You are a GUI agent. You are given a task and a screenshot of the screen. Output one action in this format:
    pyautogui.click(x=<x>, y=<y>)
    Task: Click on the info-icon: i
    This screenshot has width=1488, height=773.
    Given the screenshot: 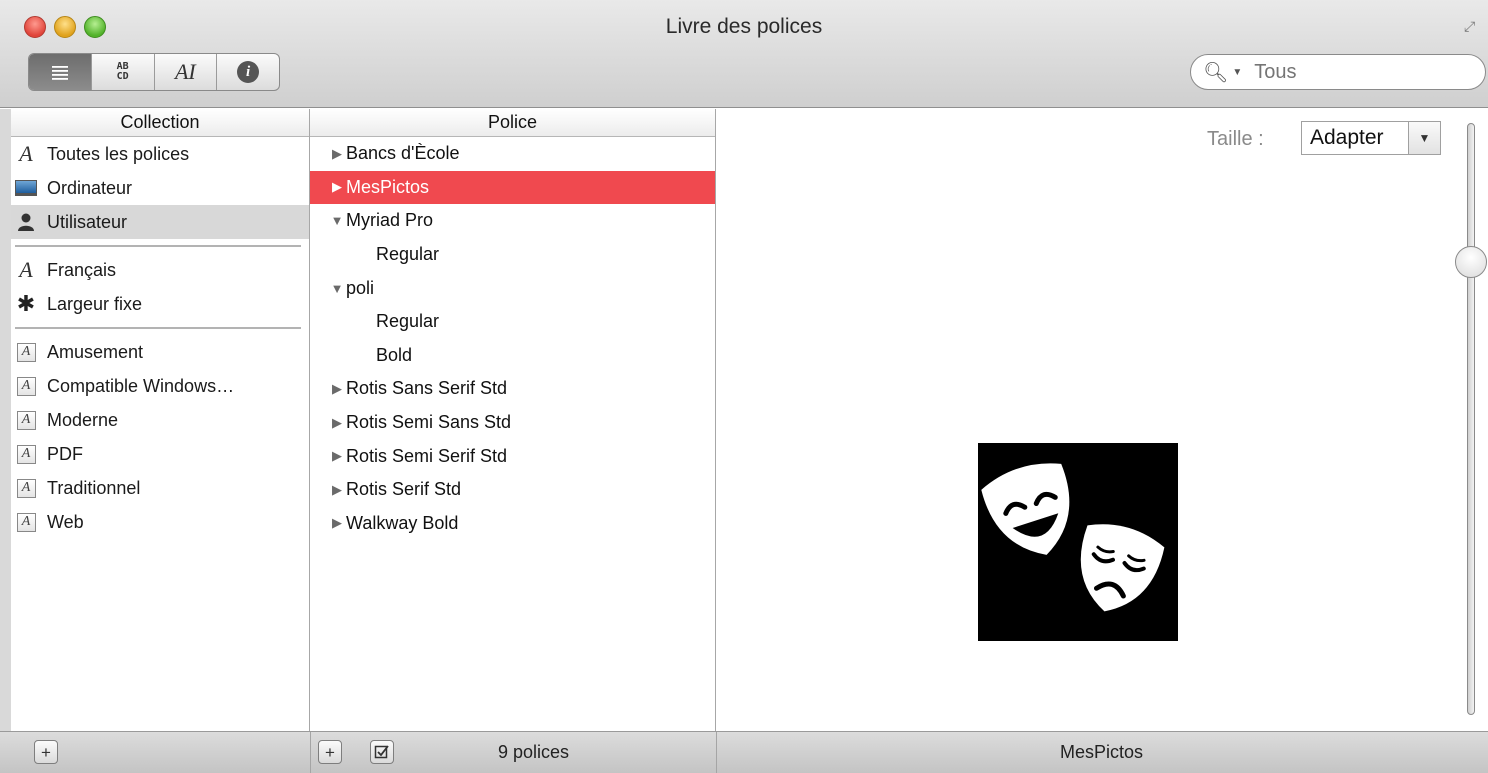 What is the action you would take?
    pyautogui.click(x=248, y=72)
    